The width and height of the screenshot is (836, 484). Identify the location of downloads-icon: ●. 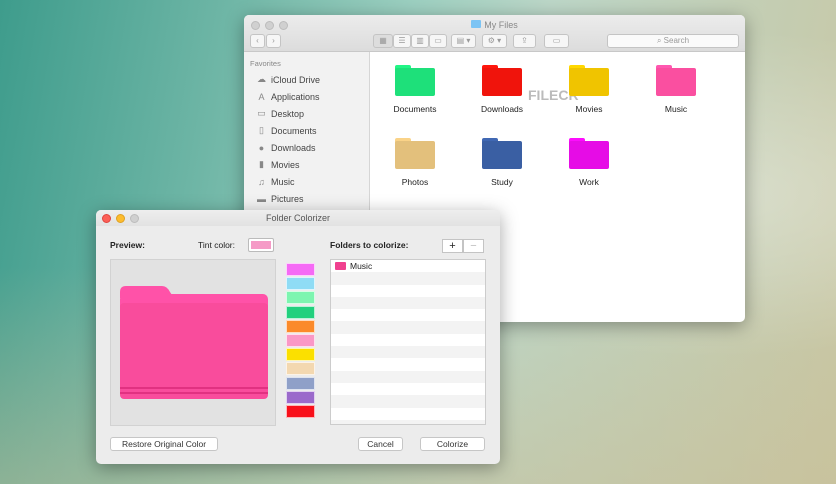
(261, 147).